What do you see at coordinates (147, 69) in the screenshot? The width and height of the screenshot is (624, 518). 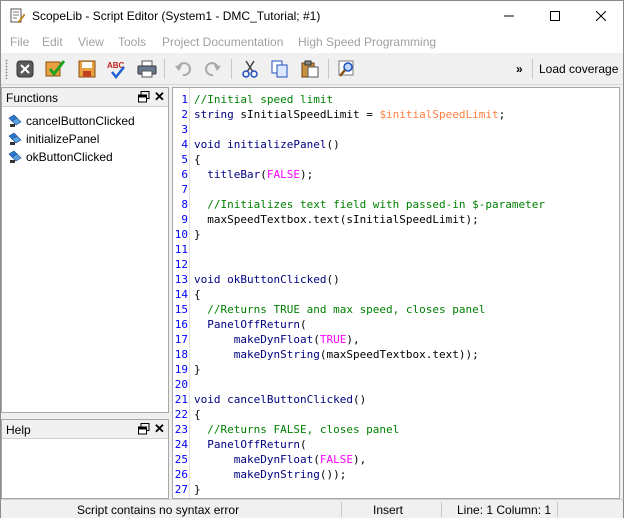 I see `print-button` at bounding box center [147, 69].